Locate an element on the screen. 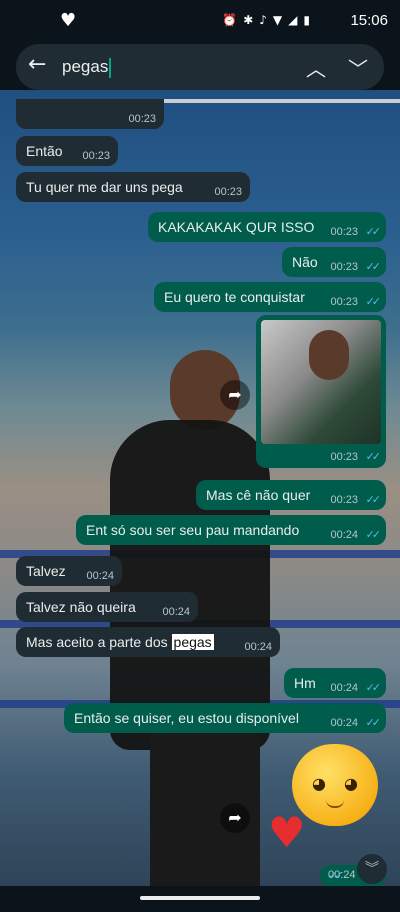  message-text: Hm is located at coordinates (305, 683).